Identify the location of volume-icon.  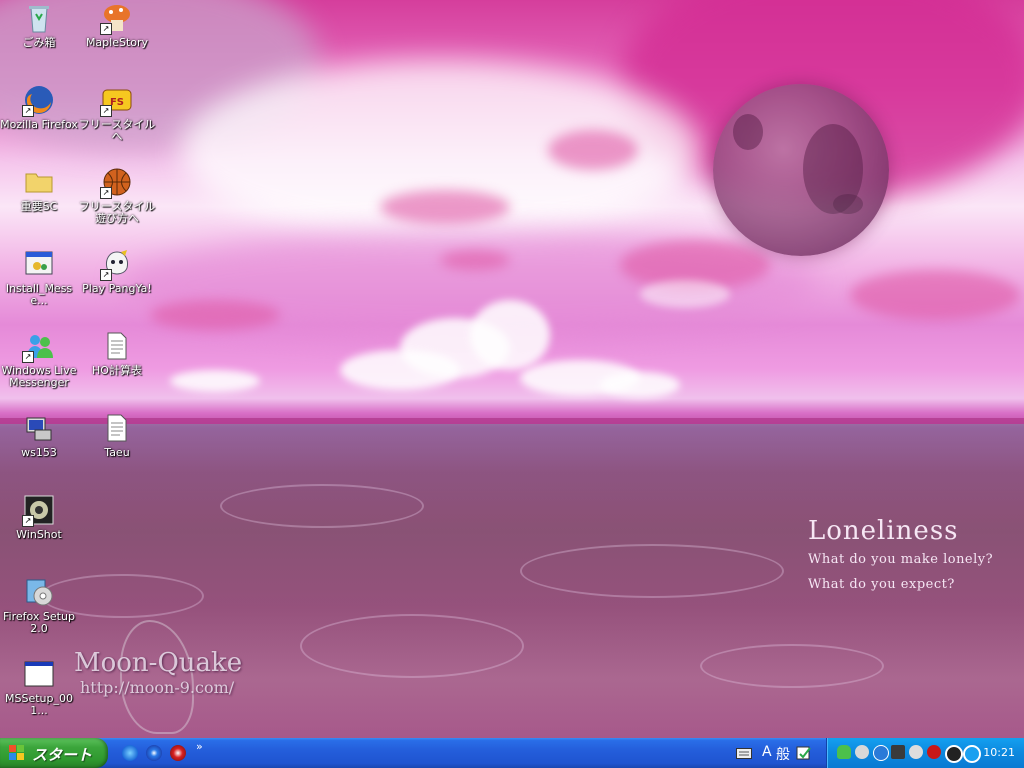
(862, 752).